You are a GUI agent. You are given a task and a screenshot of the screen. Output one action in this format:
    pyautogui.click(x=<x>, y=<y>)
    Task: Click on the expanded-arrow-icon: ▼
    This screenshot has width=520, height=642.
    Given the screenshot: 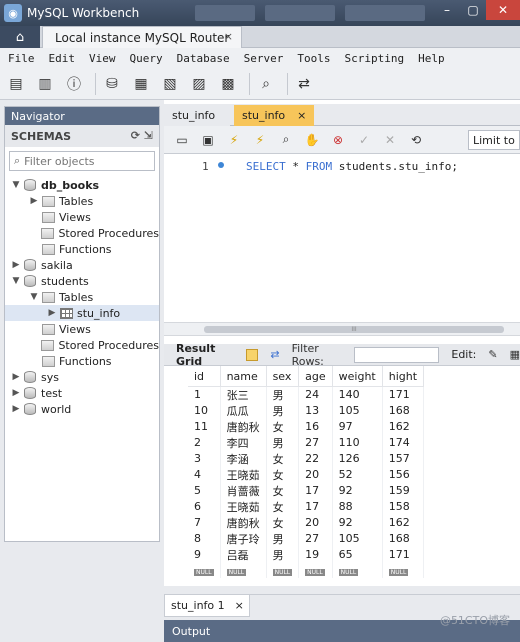 What is the action you would take?
    pyautogui.click(x=16, y=185)
    